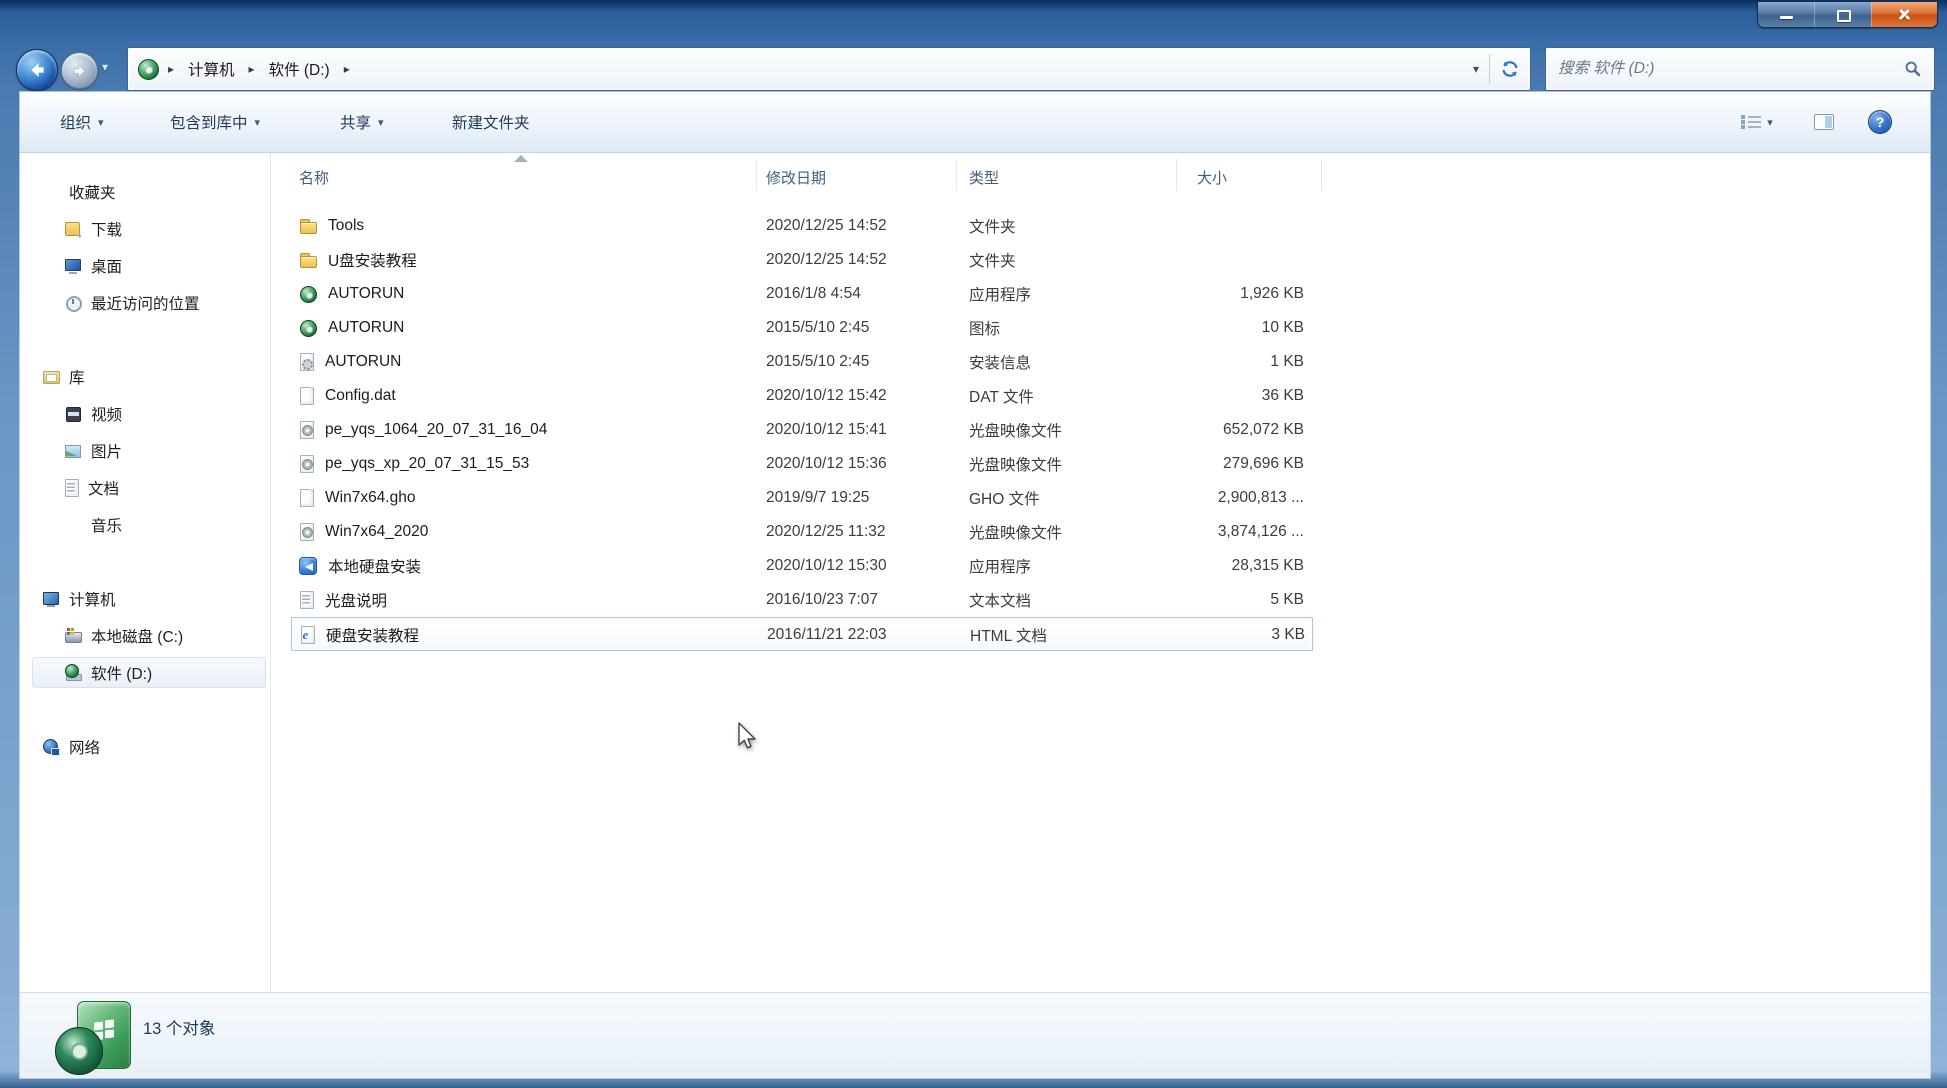 This screenshot has width=1947, height=1088. Describe the element at coordinates (1263, 463) in the screenshot. I see `file-size: 279,696 KB` at that location.